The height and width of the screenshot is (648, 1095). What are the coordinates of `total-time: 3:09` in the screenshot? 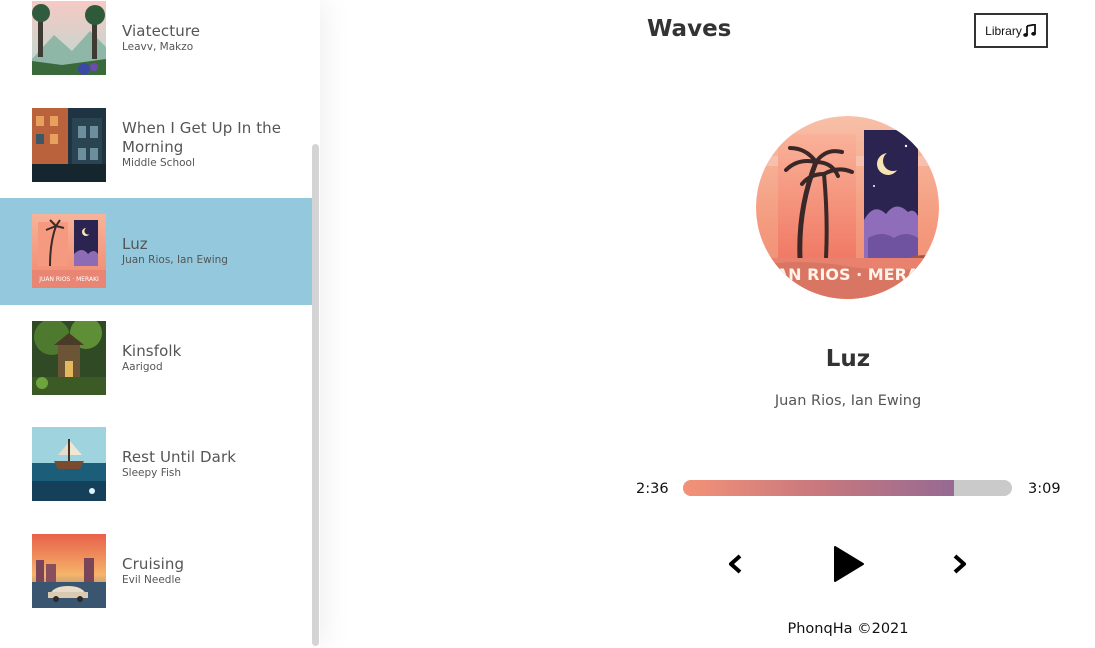 It's located at (1044, 489).